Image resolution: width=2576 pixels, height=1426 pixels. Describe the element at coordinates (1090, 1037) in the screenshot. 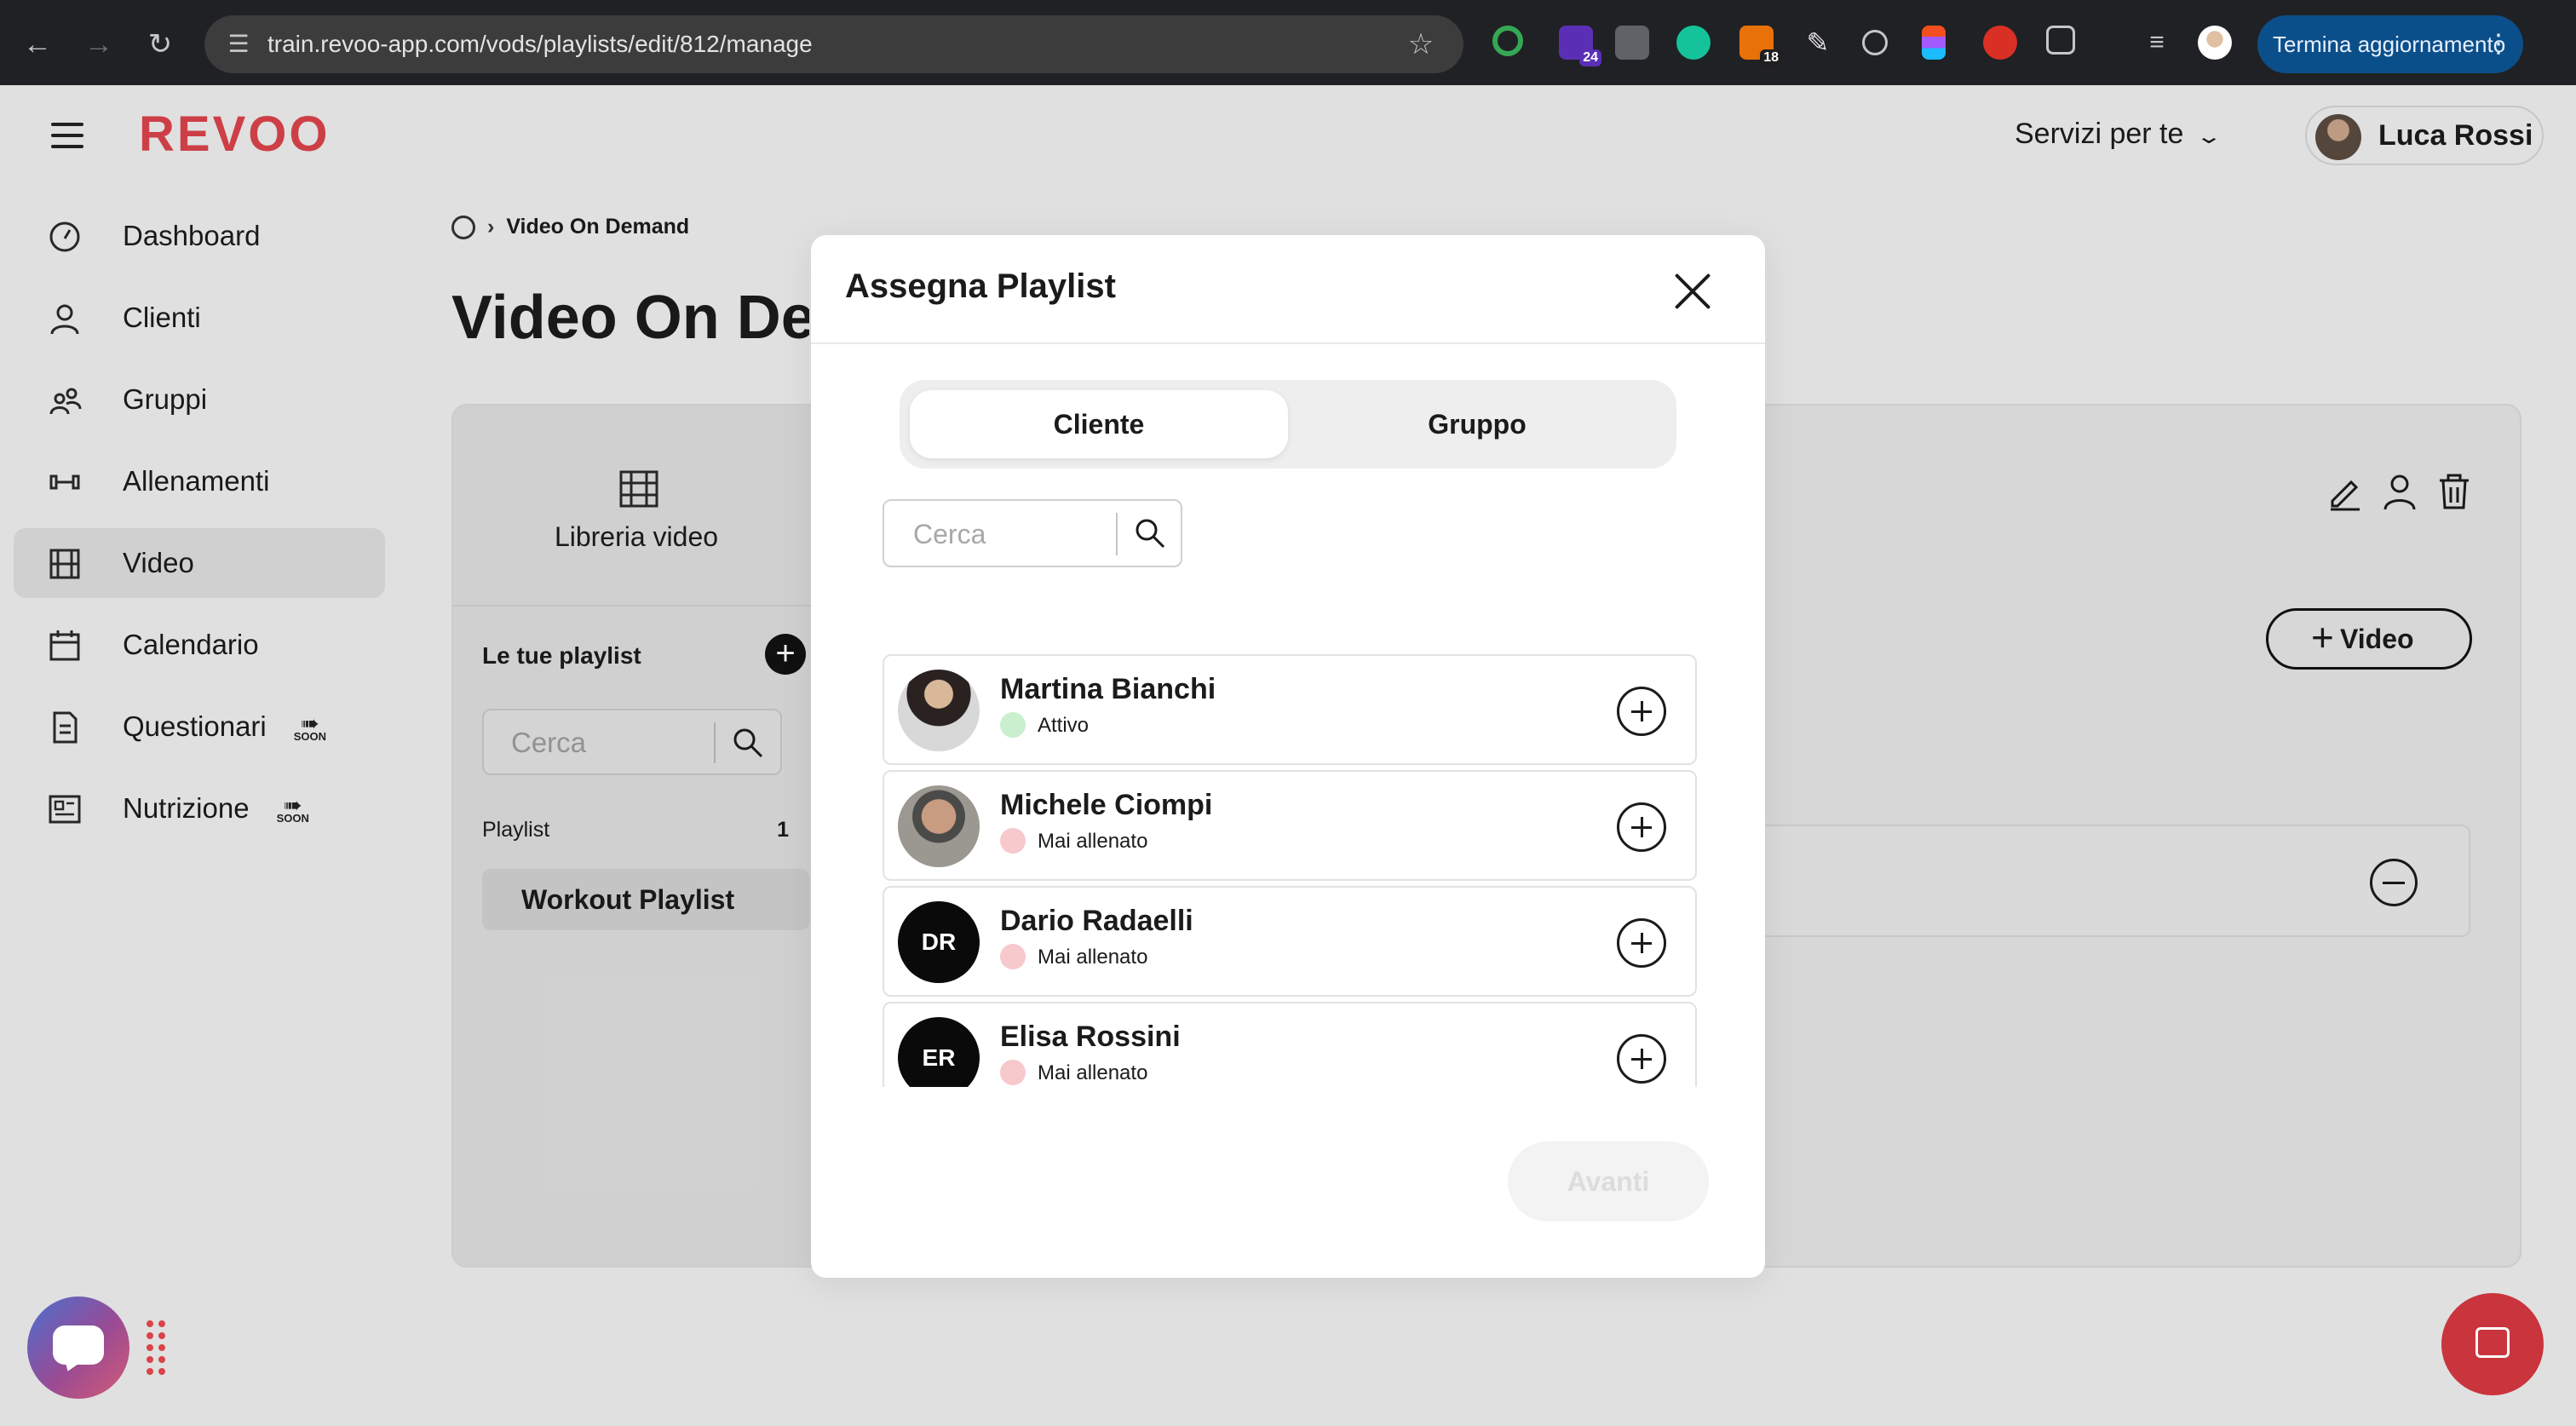

I see `client-name: Elisa Rossini` at that location.